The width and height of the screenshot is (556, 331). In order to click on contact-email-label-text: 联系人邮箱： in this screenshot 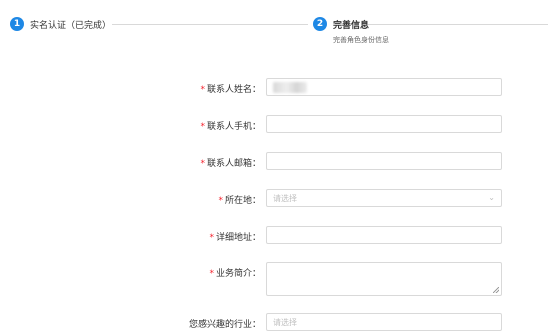, I will do `click(233, 164)`.